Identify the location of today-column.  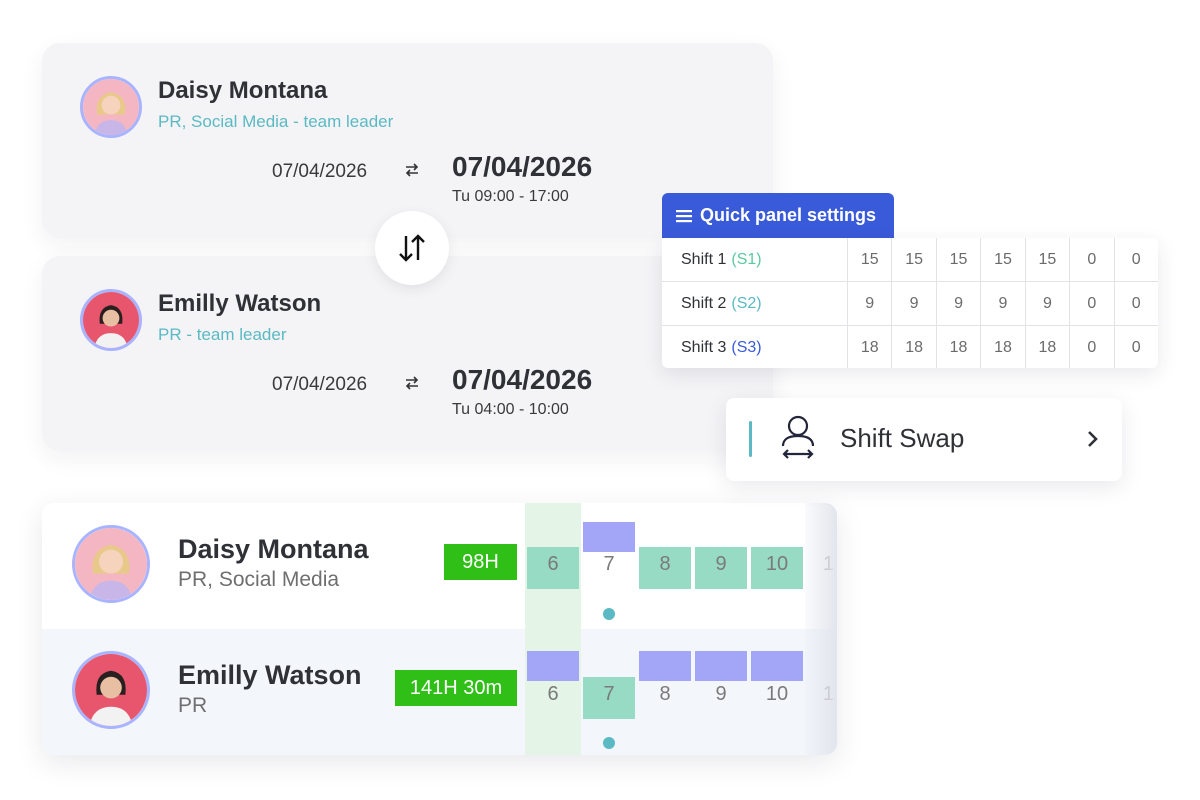
(553, 629).